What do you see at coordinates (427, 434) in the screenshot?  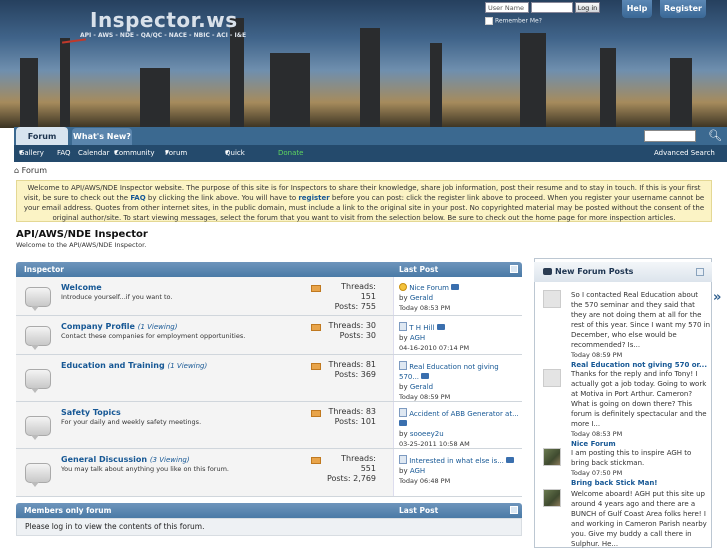 I see `last-post-author: sooeey2u` at bounding box center [427, 434].